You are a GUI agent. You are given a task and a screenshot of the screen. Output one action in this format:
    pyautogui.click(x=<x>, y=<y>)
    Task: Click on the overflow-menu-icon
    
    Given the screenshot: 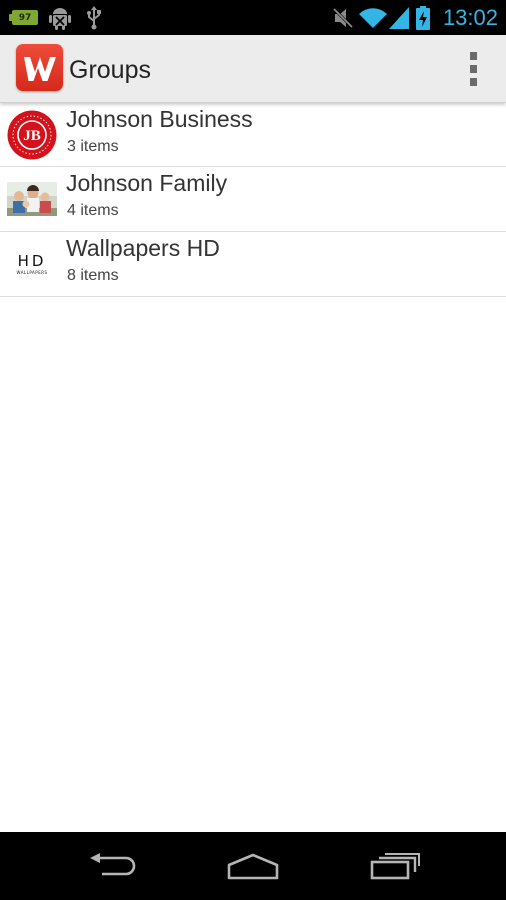 What is the action you would take?
    pyautogui.click(x=473, y=69)
    